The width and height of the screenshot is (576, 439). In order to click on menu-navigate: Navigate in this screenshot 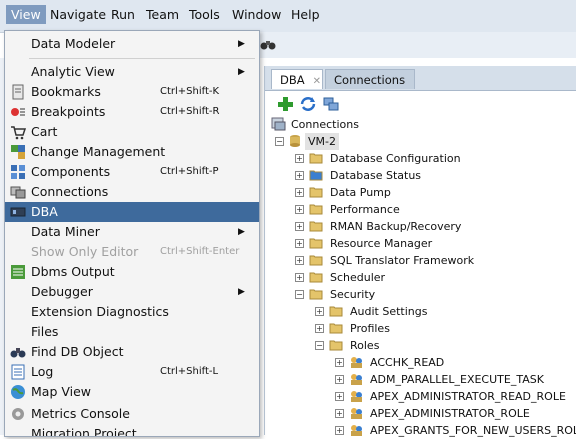, I will do `click(78, 14)`.